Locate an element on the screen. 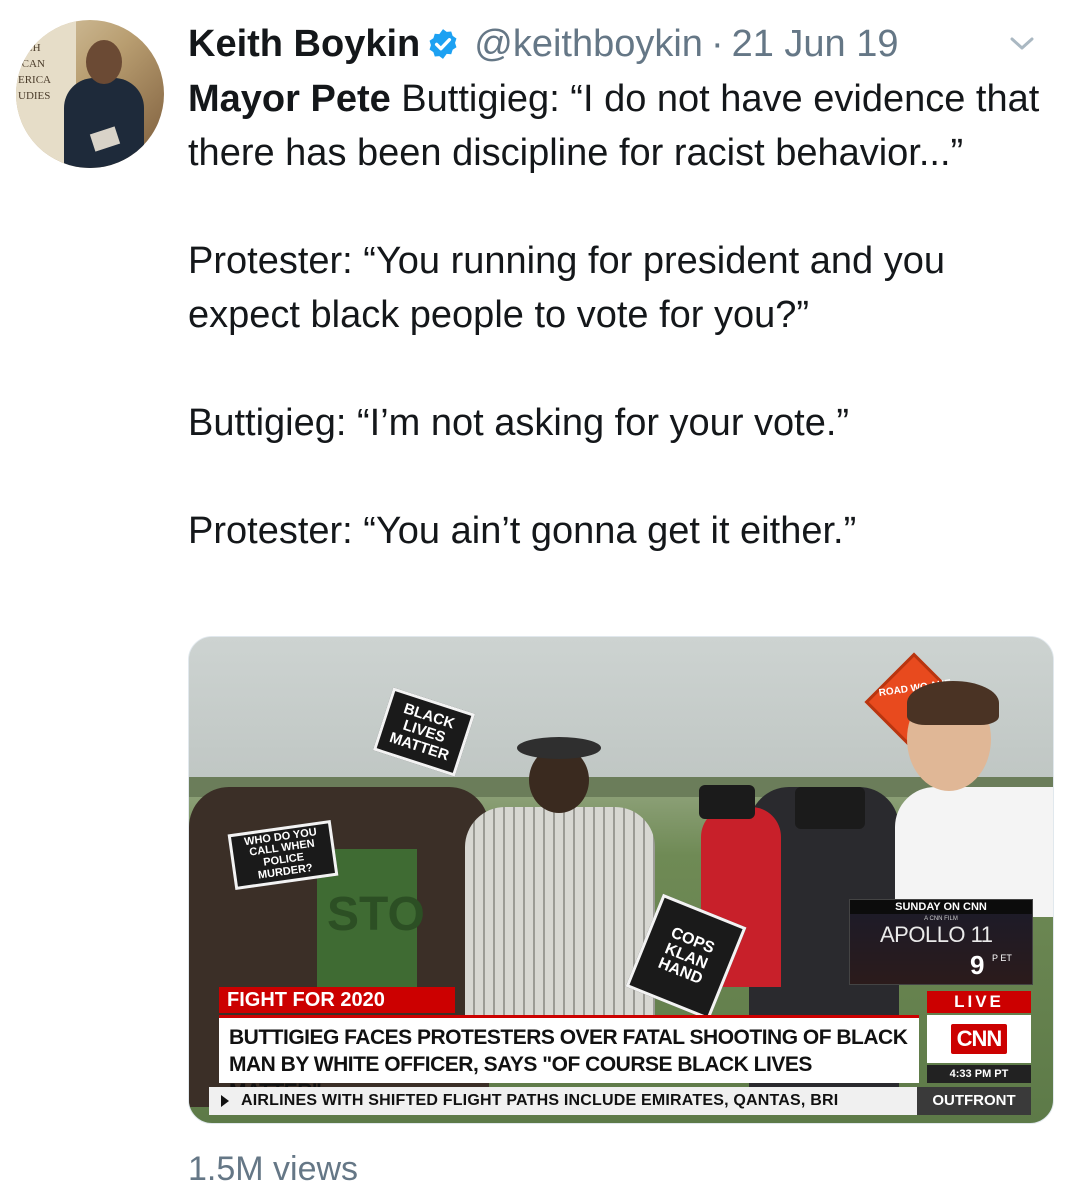 The height and width of the screenshot is (1200, 1068). author-name: Keith Boykin is located at coordinates (304, 44).